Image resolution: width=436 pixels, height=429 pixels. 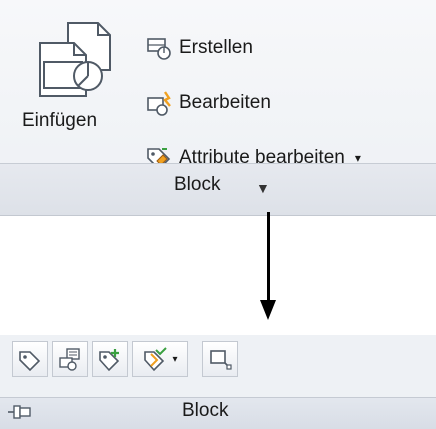 I want to click on transition-arrow, so click(x=268, y=258).